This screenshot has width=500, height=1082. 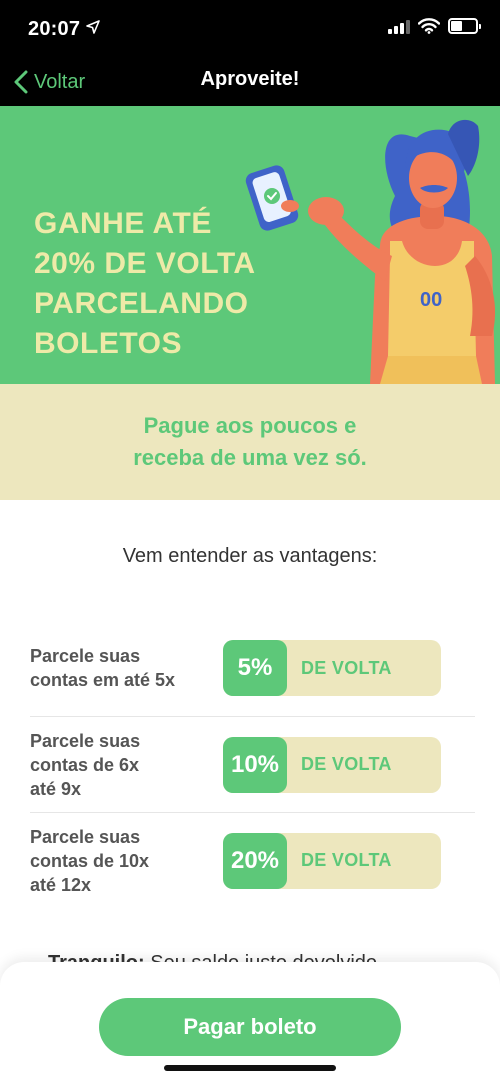 I want to click on benefit-label: Parcele suas contas de 6x até 9x, so click(x=127, y=765).